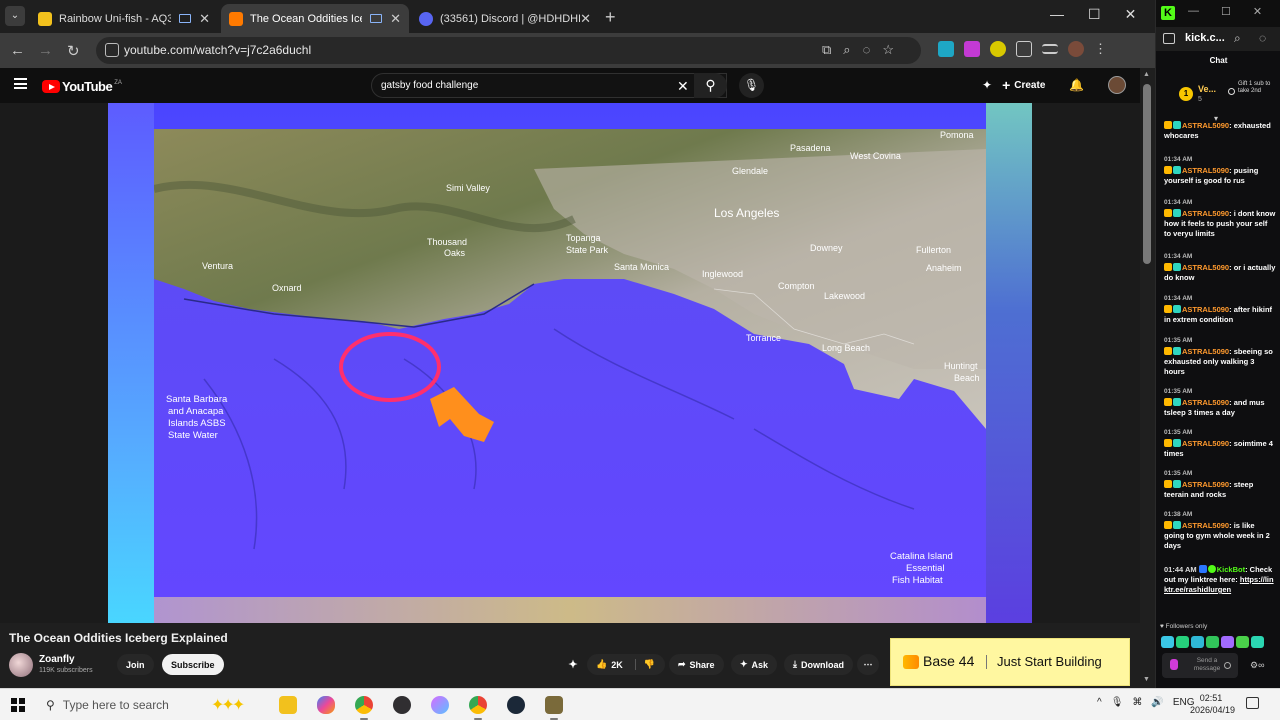  Describe the element at coordinates (644, 664) in the screenshot. I see `thumbs-down-icon: 👎` at that location.